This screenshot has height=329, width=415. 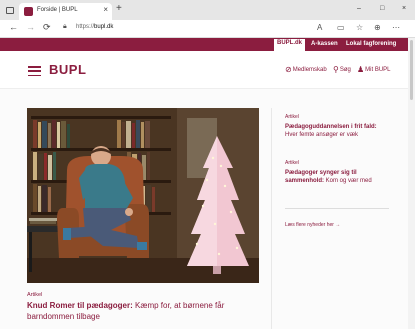 What do you see at coordinates (204, 70) in the screenshot?
I see `site-header: BUPL ⊘Medlemskab ⚲Søg ♟Mit BUPL` at bounding box center [204, 70].